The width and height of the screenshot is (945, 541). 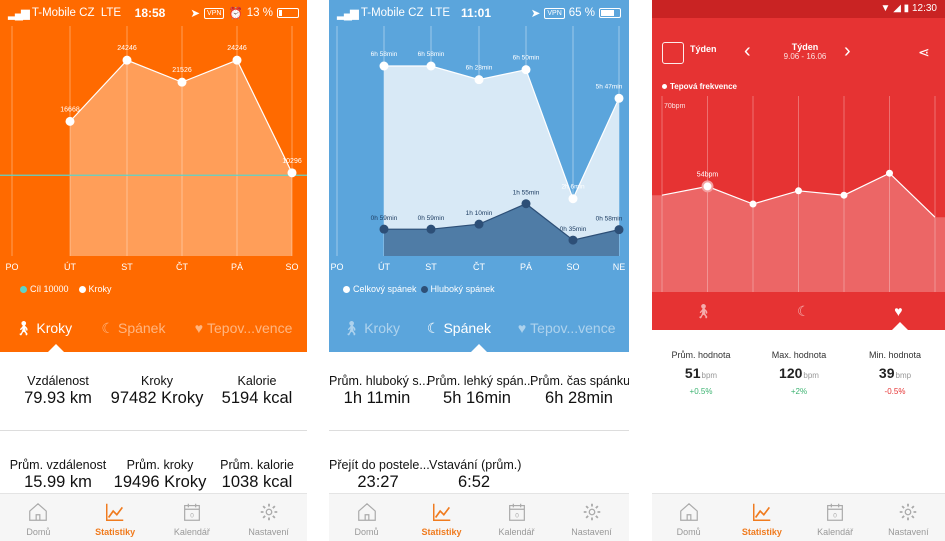 What do you see at coordinates (479, 430) in the screenshot?
I see `divider` at bounding box center [479, 430].